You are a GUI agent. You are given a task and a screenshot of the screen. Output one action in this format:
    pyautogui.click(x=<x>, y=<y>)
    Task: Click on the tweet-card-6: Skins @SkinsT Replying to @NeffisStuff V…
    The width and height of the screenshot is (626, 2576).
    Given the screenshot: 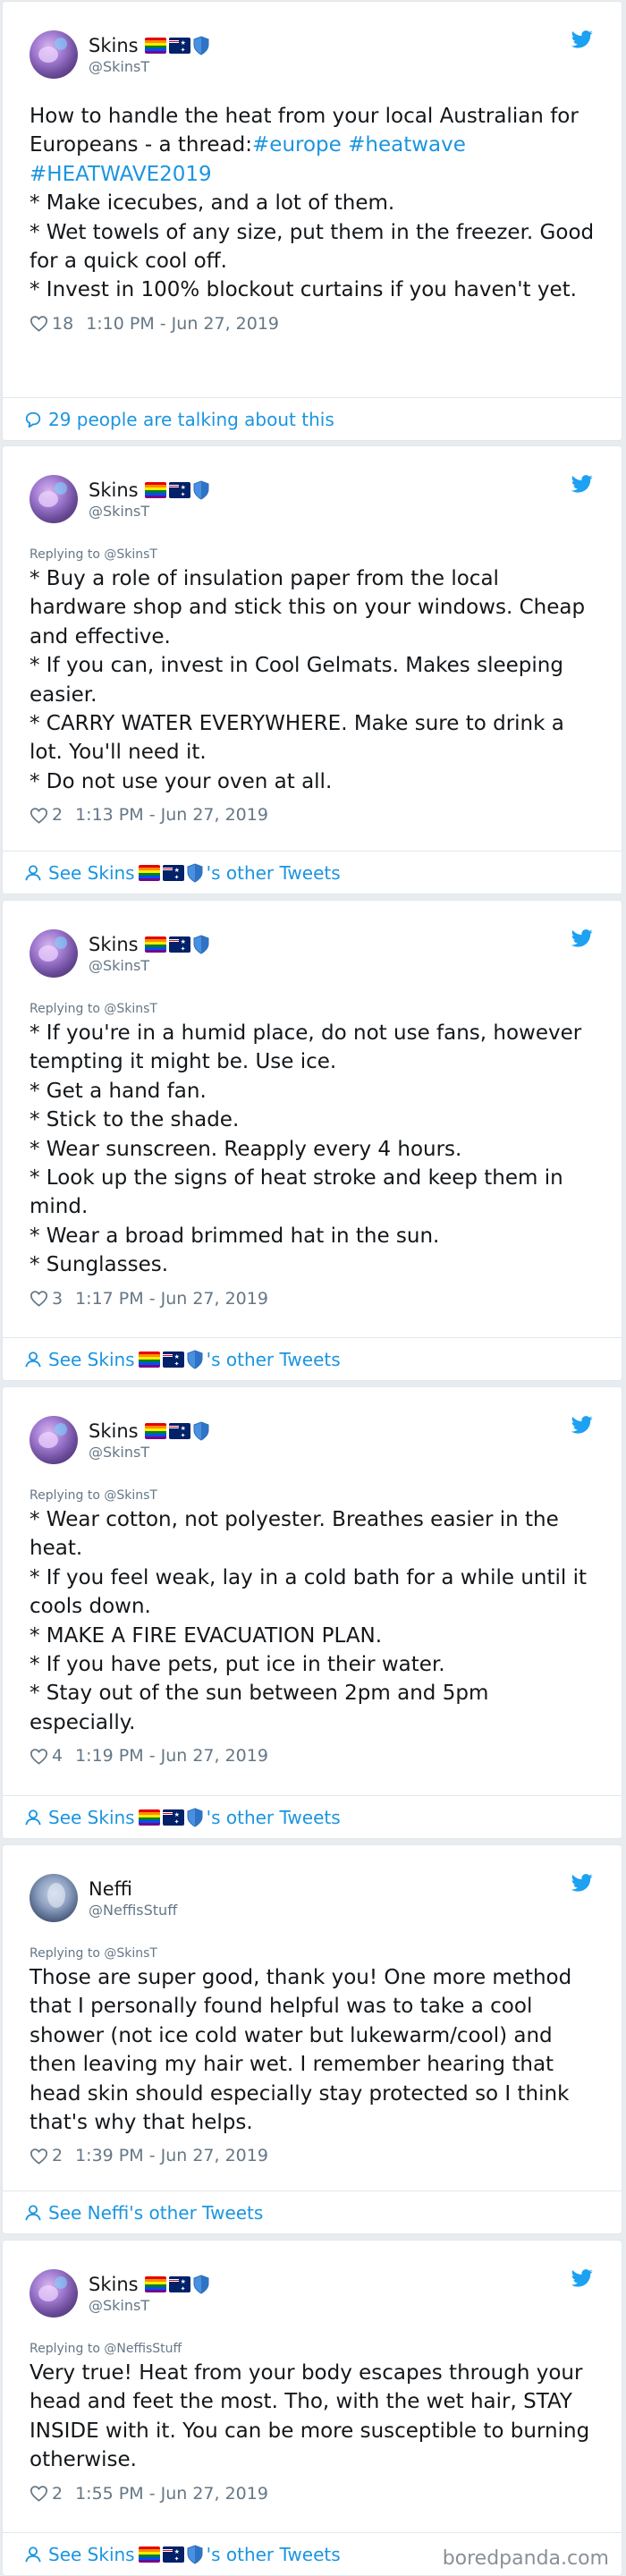 What is the action you would take?
    pyautogui.click(x=312, y=2408)
    